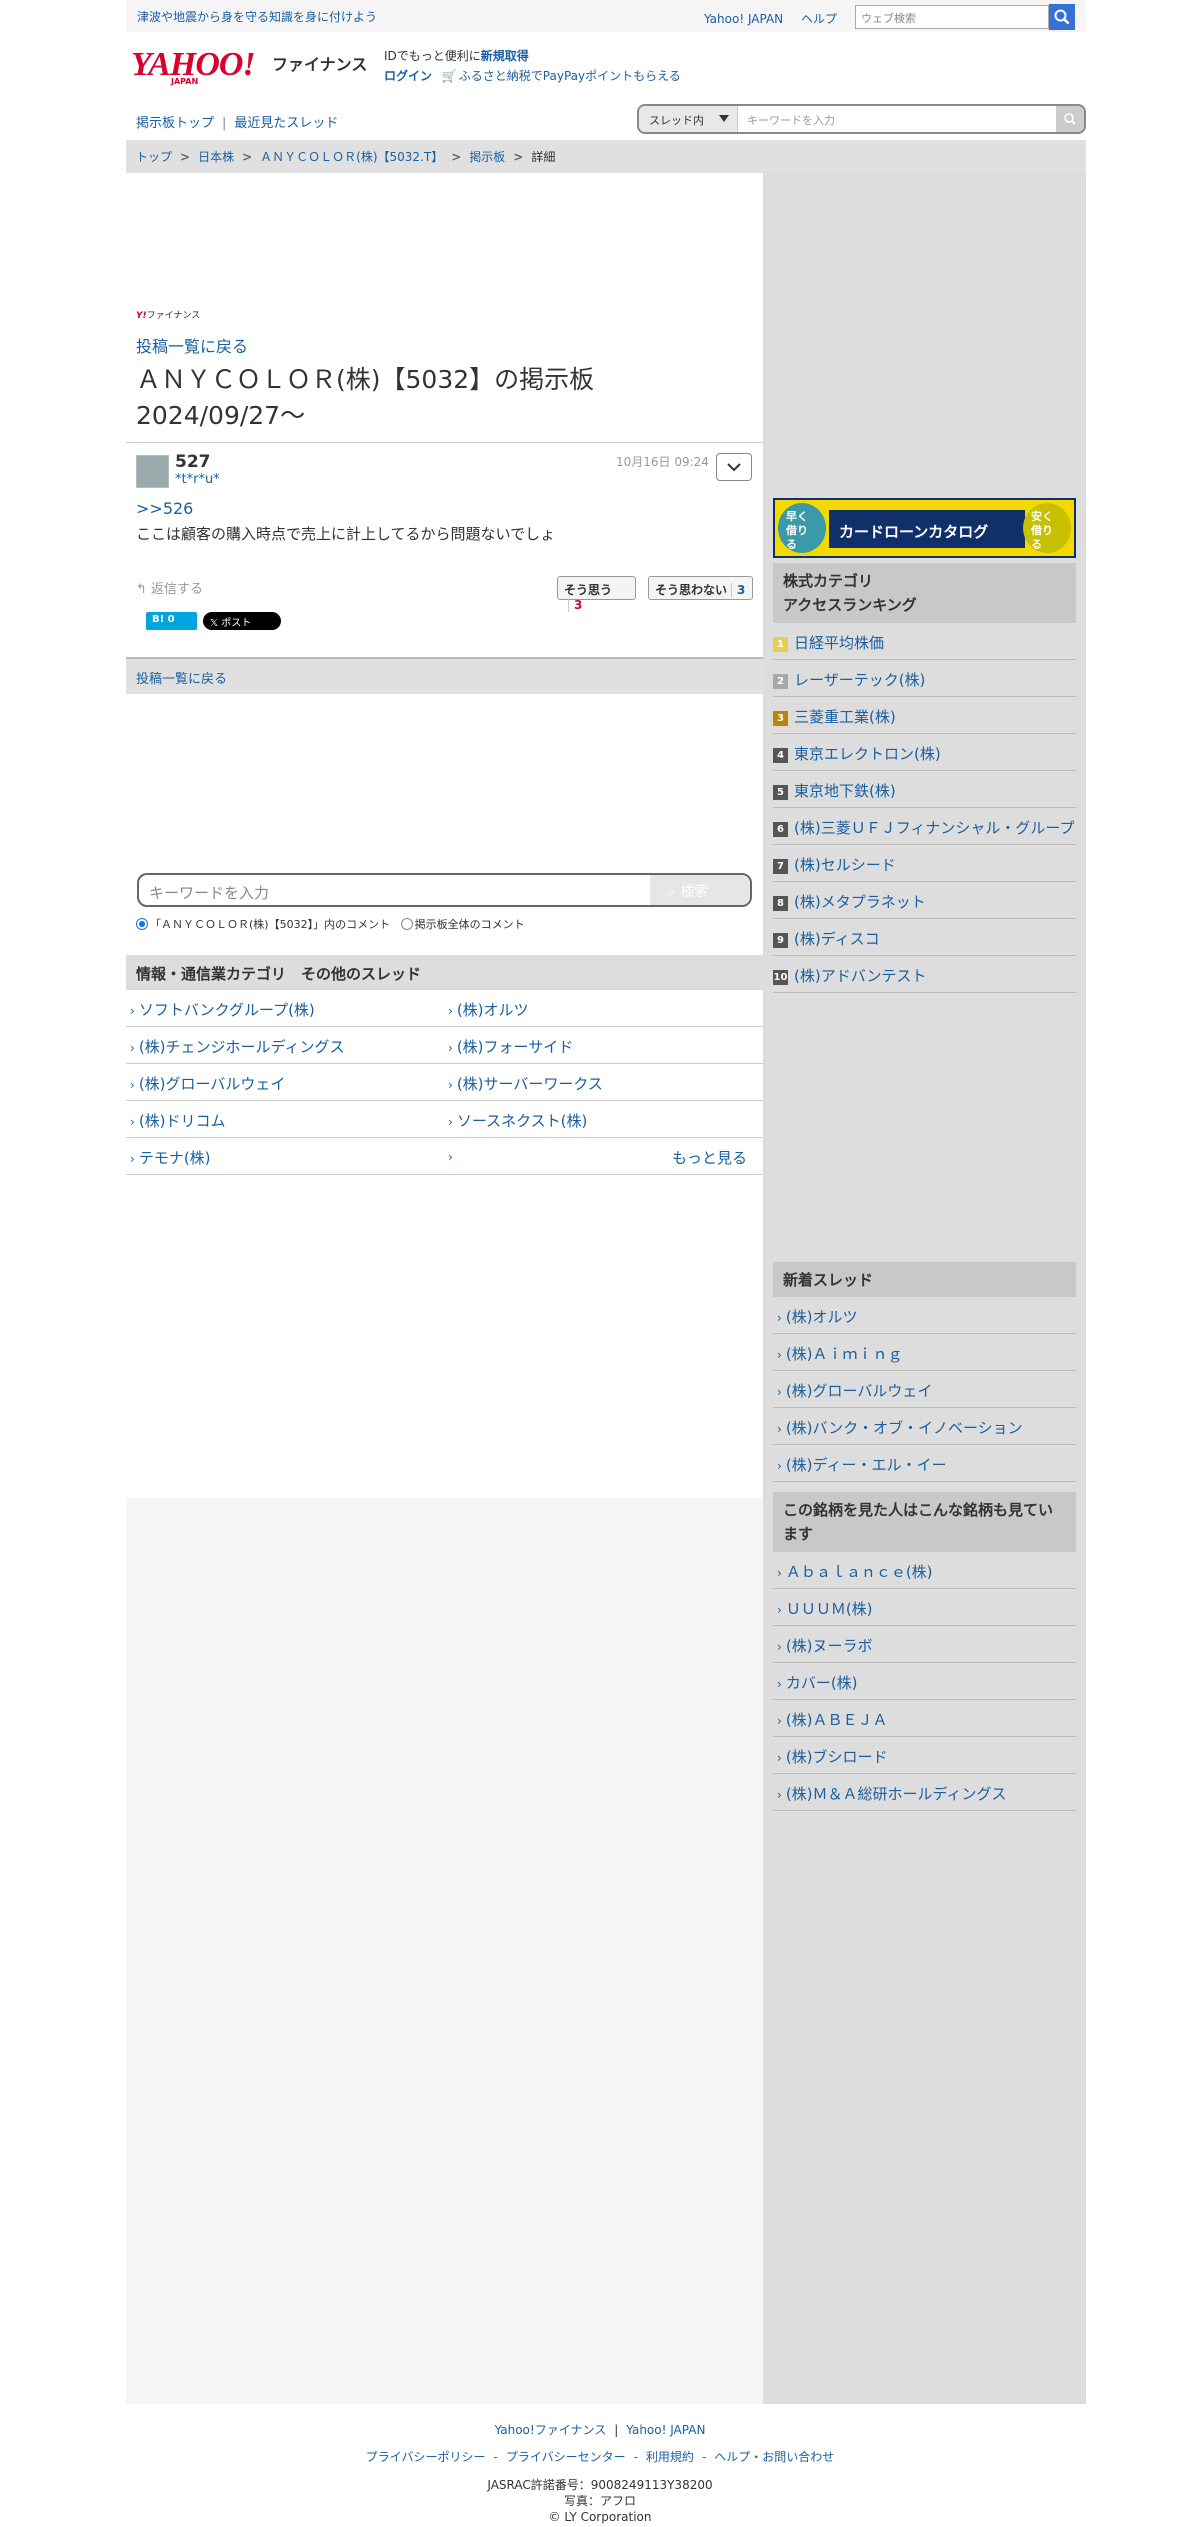 This screenshot has width=1200, height=2527. Describe the element at coordinates (285, 1082) in the screenshot. I see `other-thread-link: (株)グローバルウェイ` at that location.